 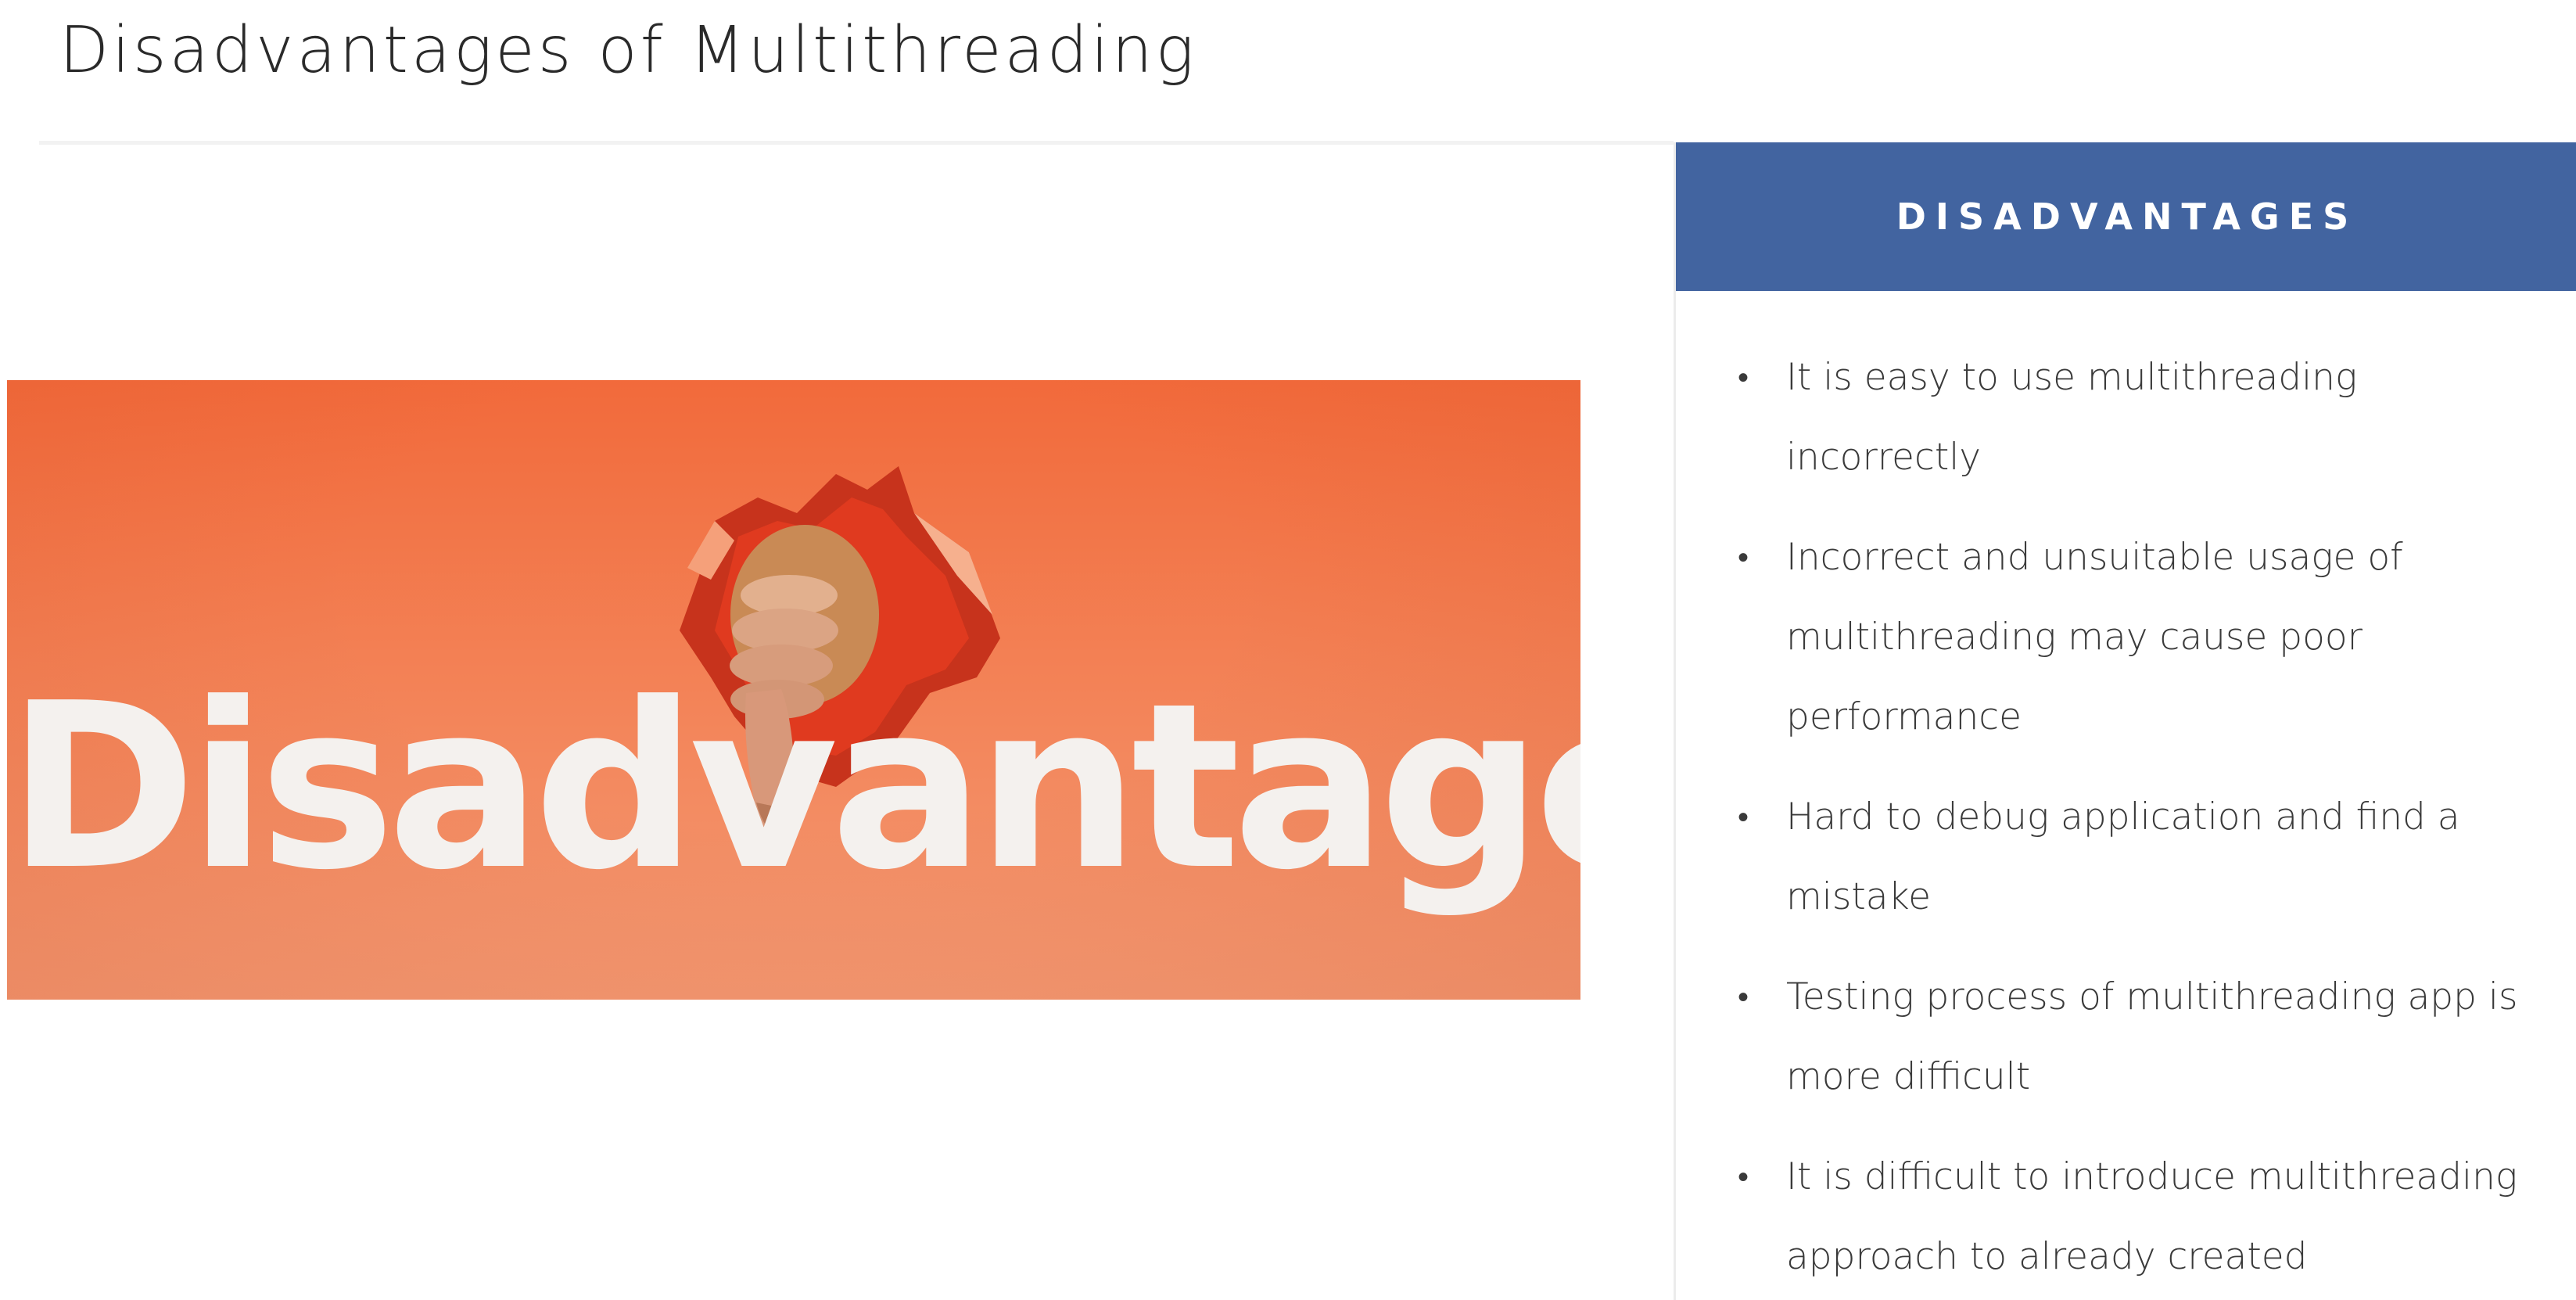 I want to click on panel-heading: DISADVANTAGES, so click(x=2127, y=217).